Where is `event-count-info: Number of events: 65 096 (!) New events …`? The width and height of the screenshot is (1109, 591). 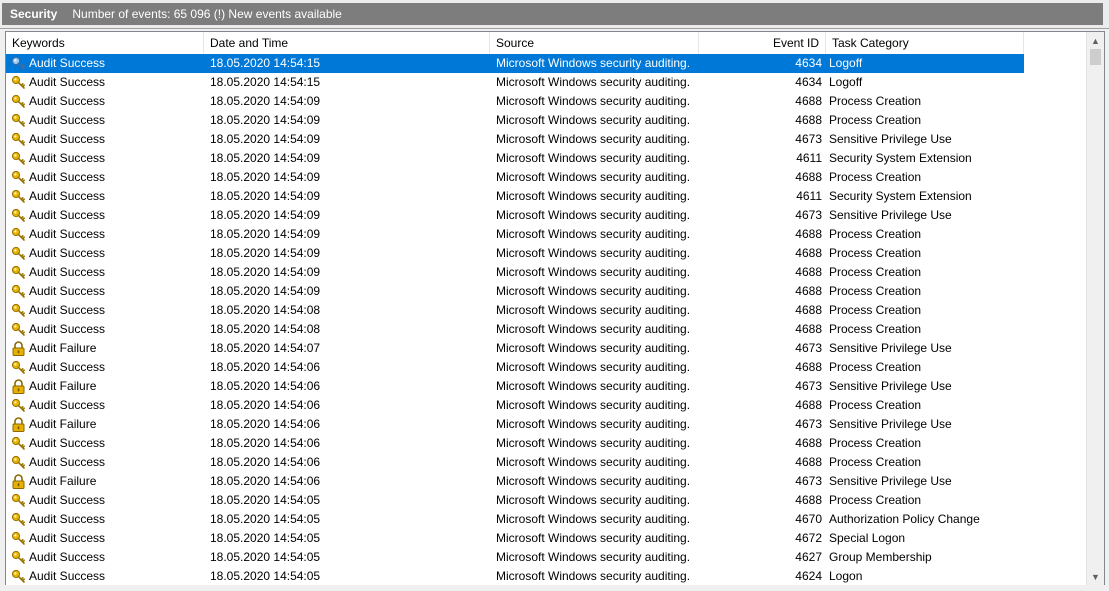 event-count-info: Number of events: 65 096 (!) New events … is located at coordinates (207, 14).